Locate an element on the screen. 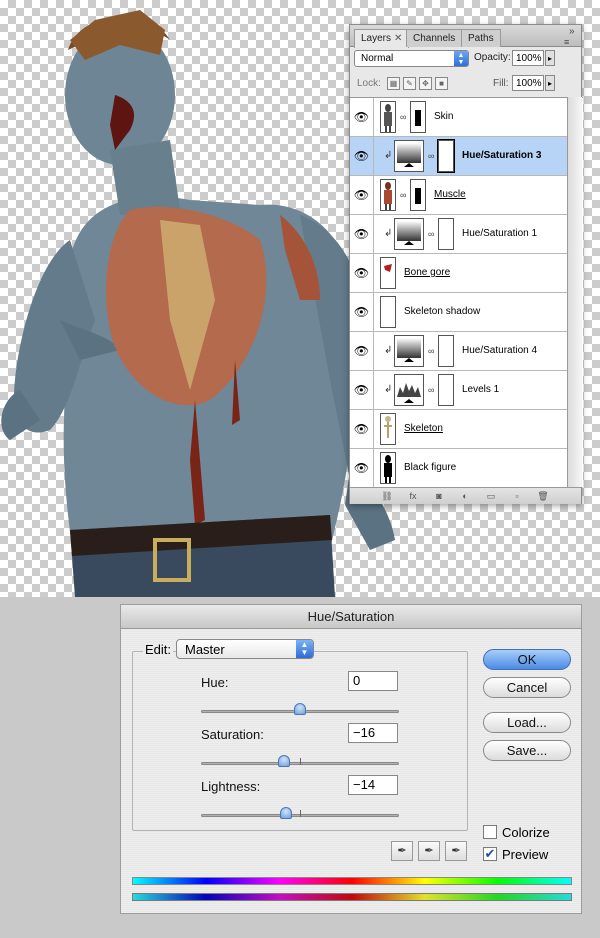 This screenshot has width=600, height=938. adjustment-icon: ◐ is located at coordinates (465, 496).